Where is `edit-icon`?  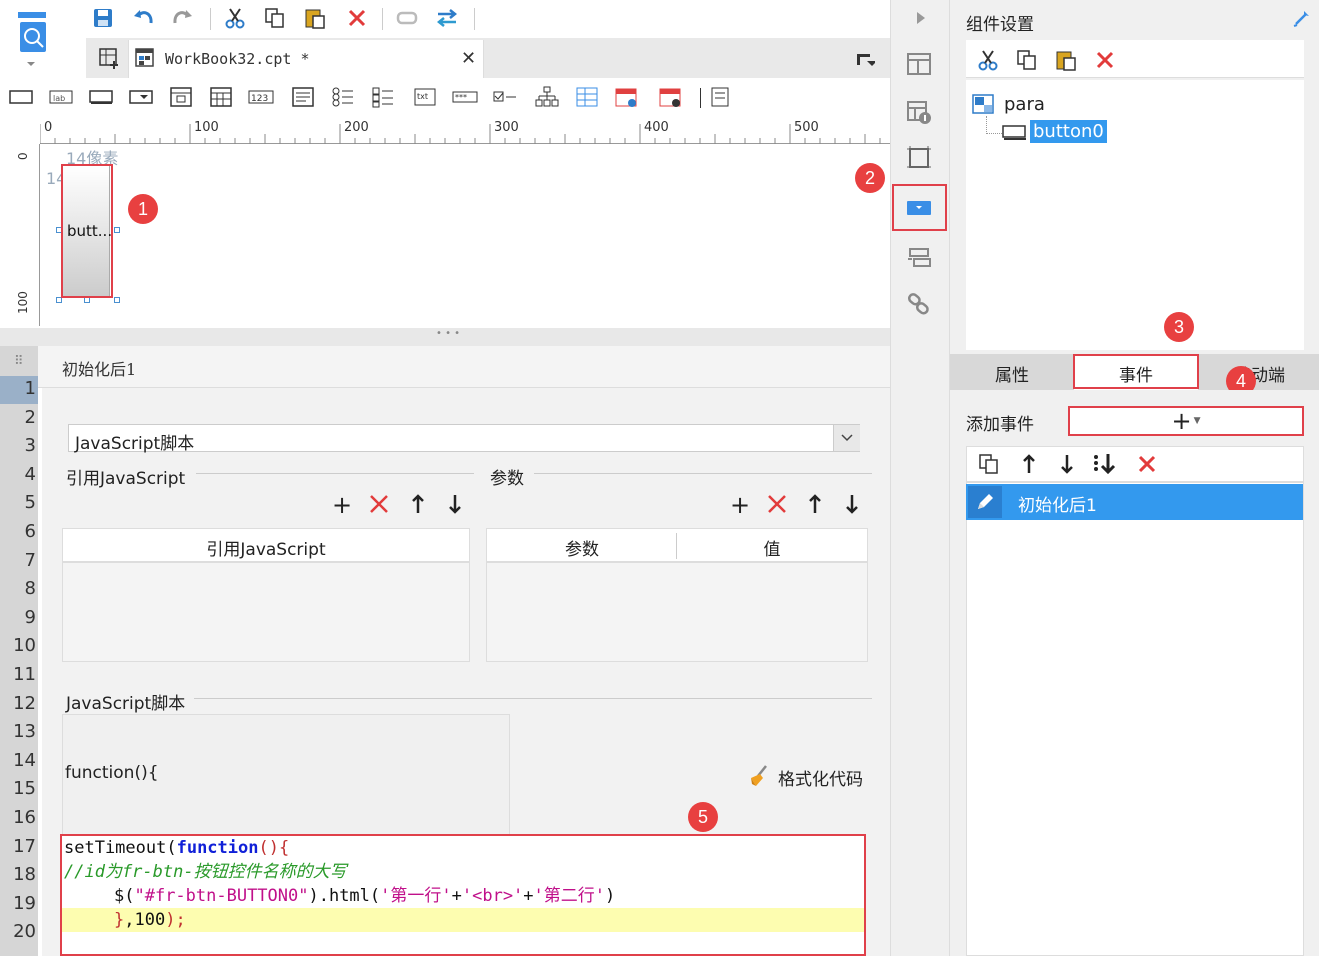 edit-icon is located at coordinates (985, 502).